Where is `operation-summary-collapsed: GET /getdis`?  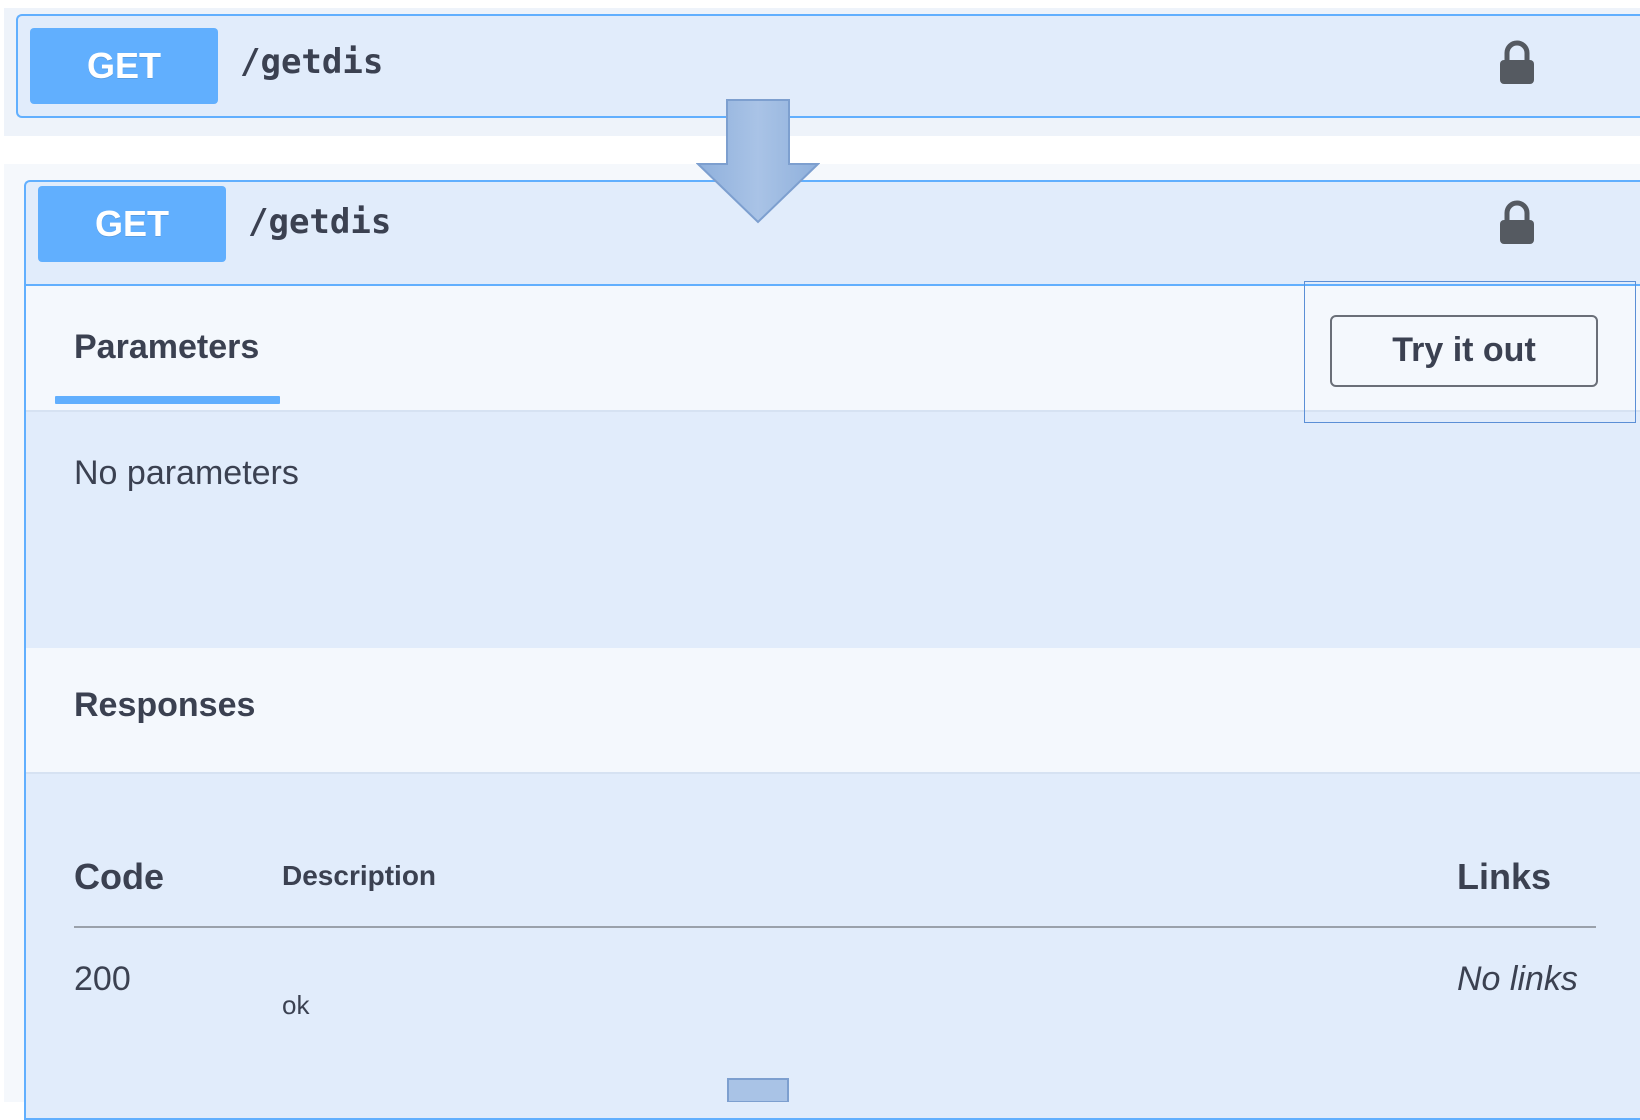
operation-summary-collapsed: GET /getdis is located at coordinates (828, 66).